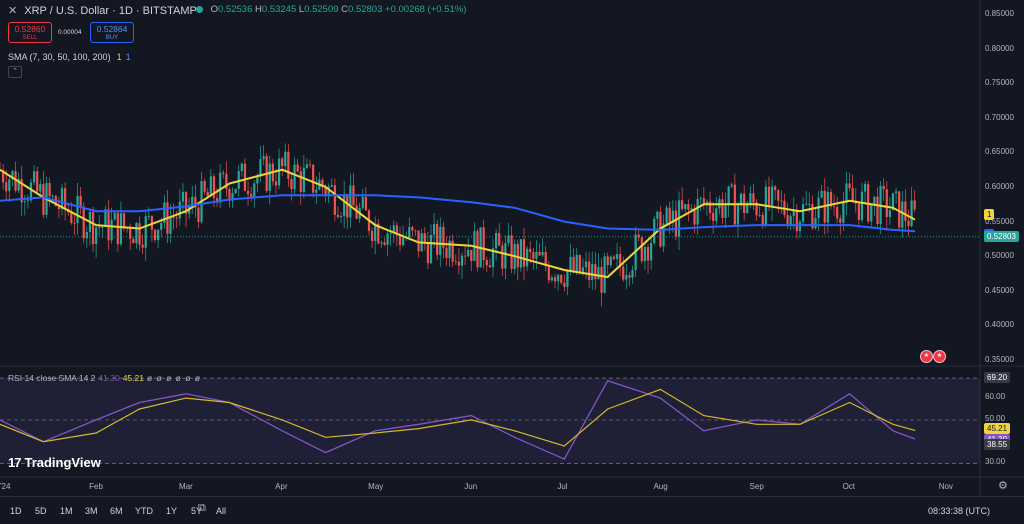 The width and height of the screenshot is (1024, 524). What do you see at coordinates (102, 10) in the screenshot?
I see `symbol-legend: ✕ XRP / U.S. Dollar · 1D · BITSTAMP` at bounding box center [102, 10].